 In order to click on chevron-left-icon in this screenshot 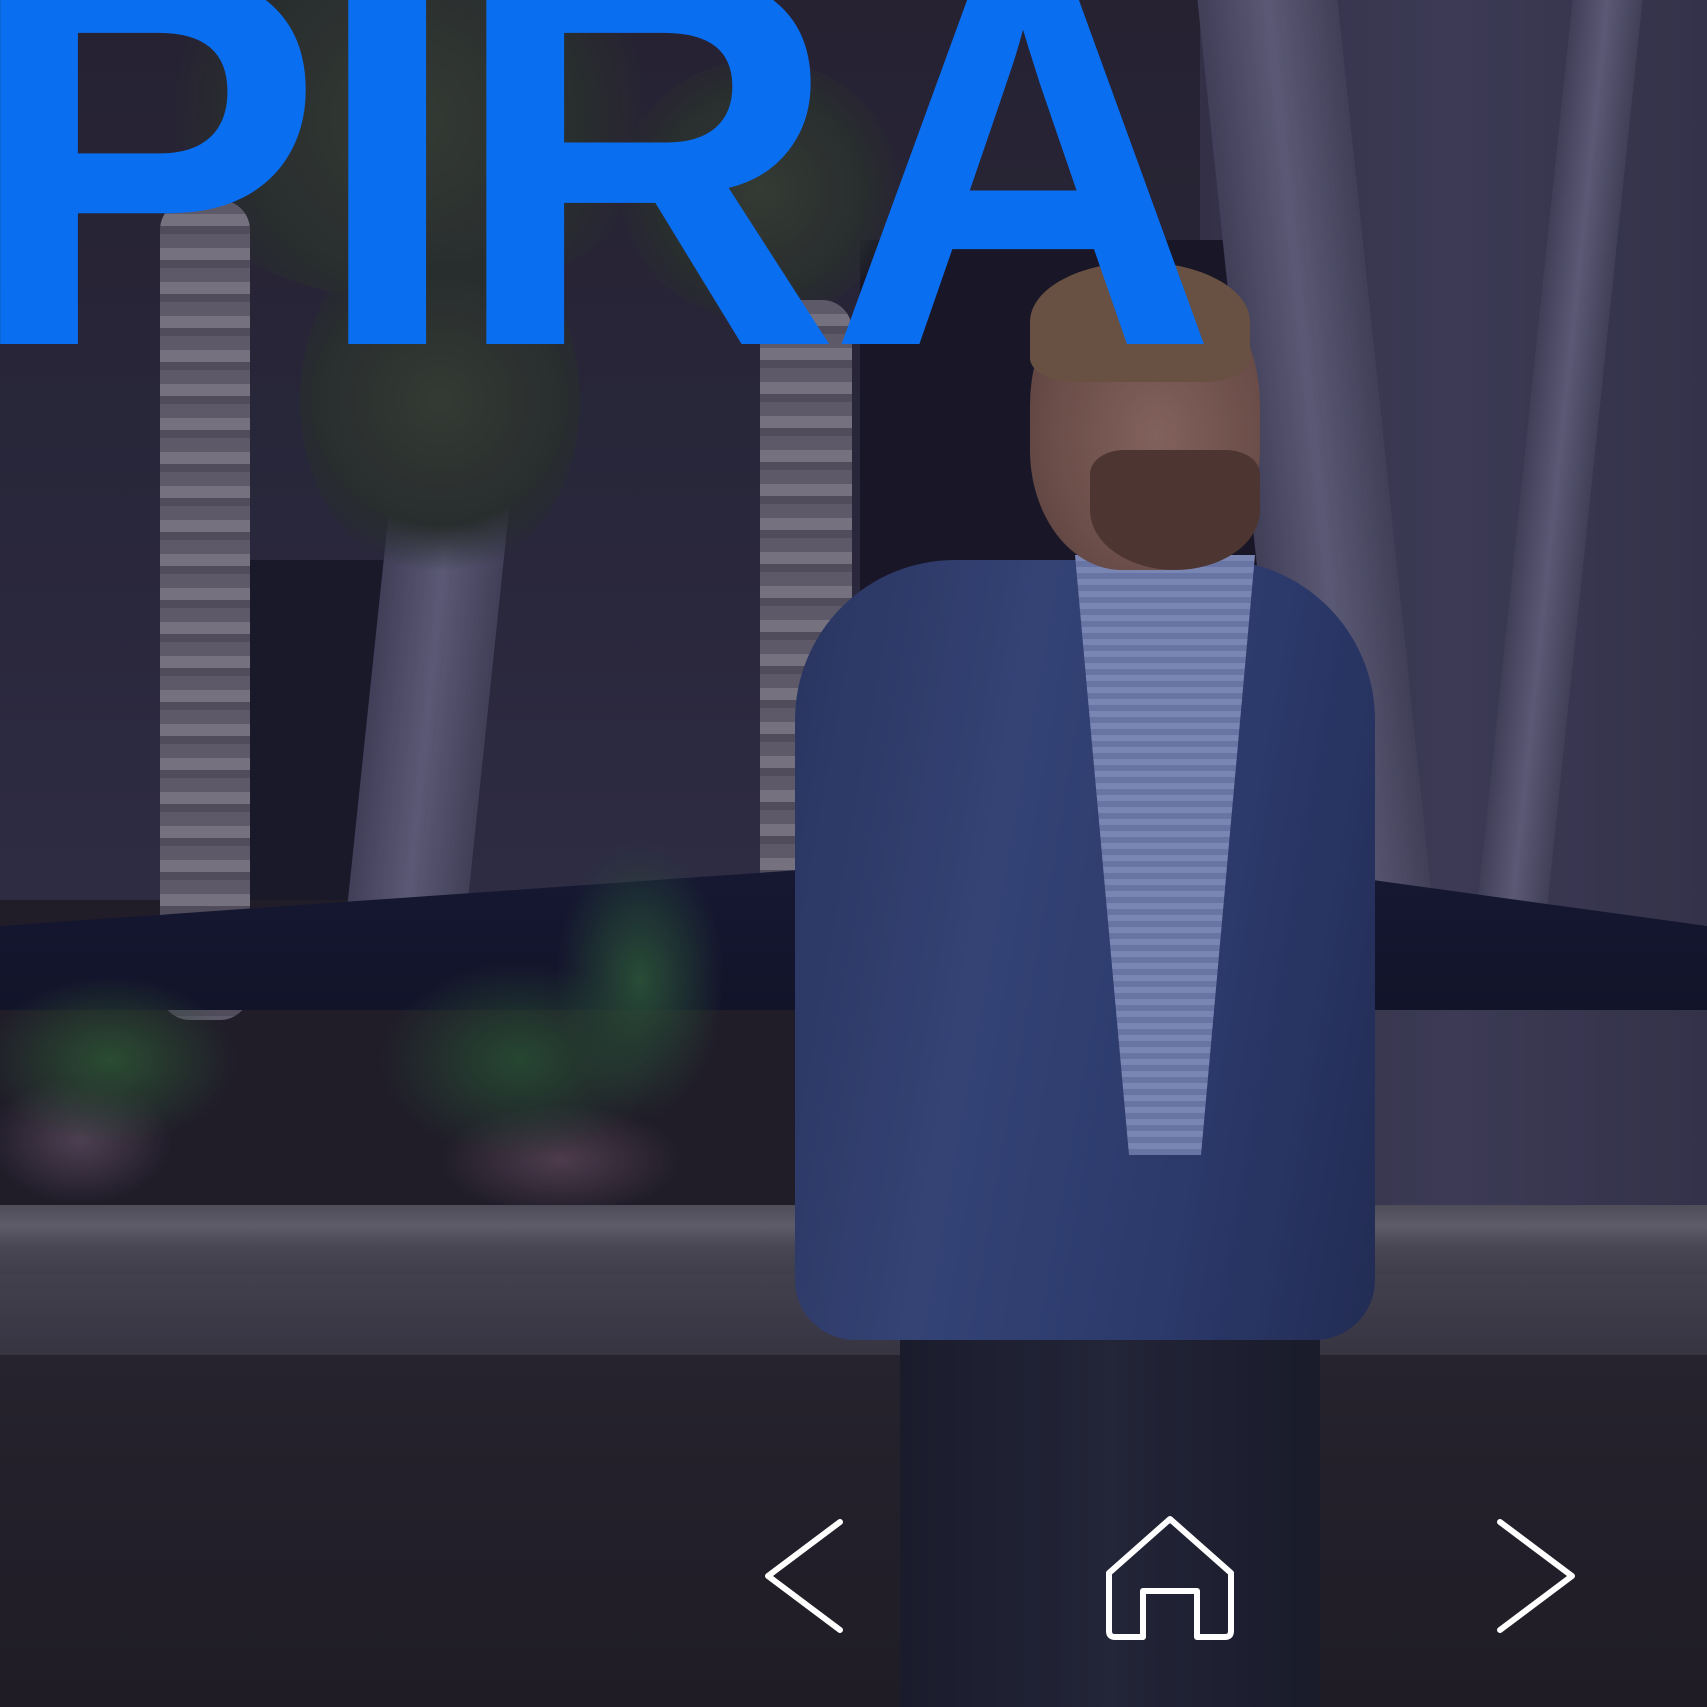, I will do `click(804, 1576)`.